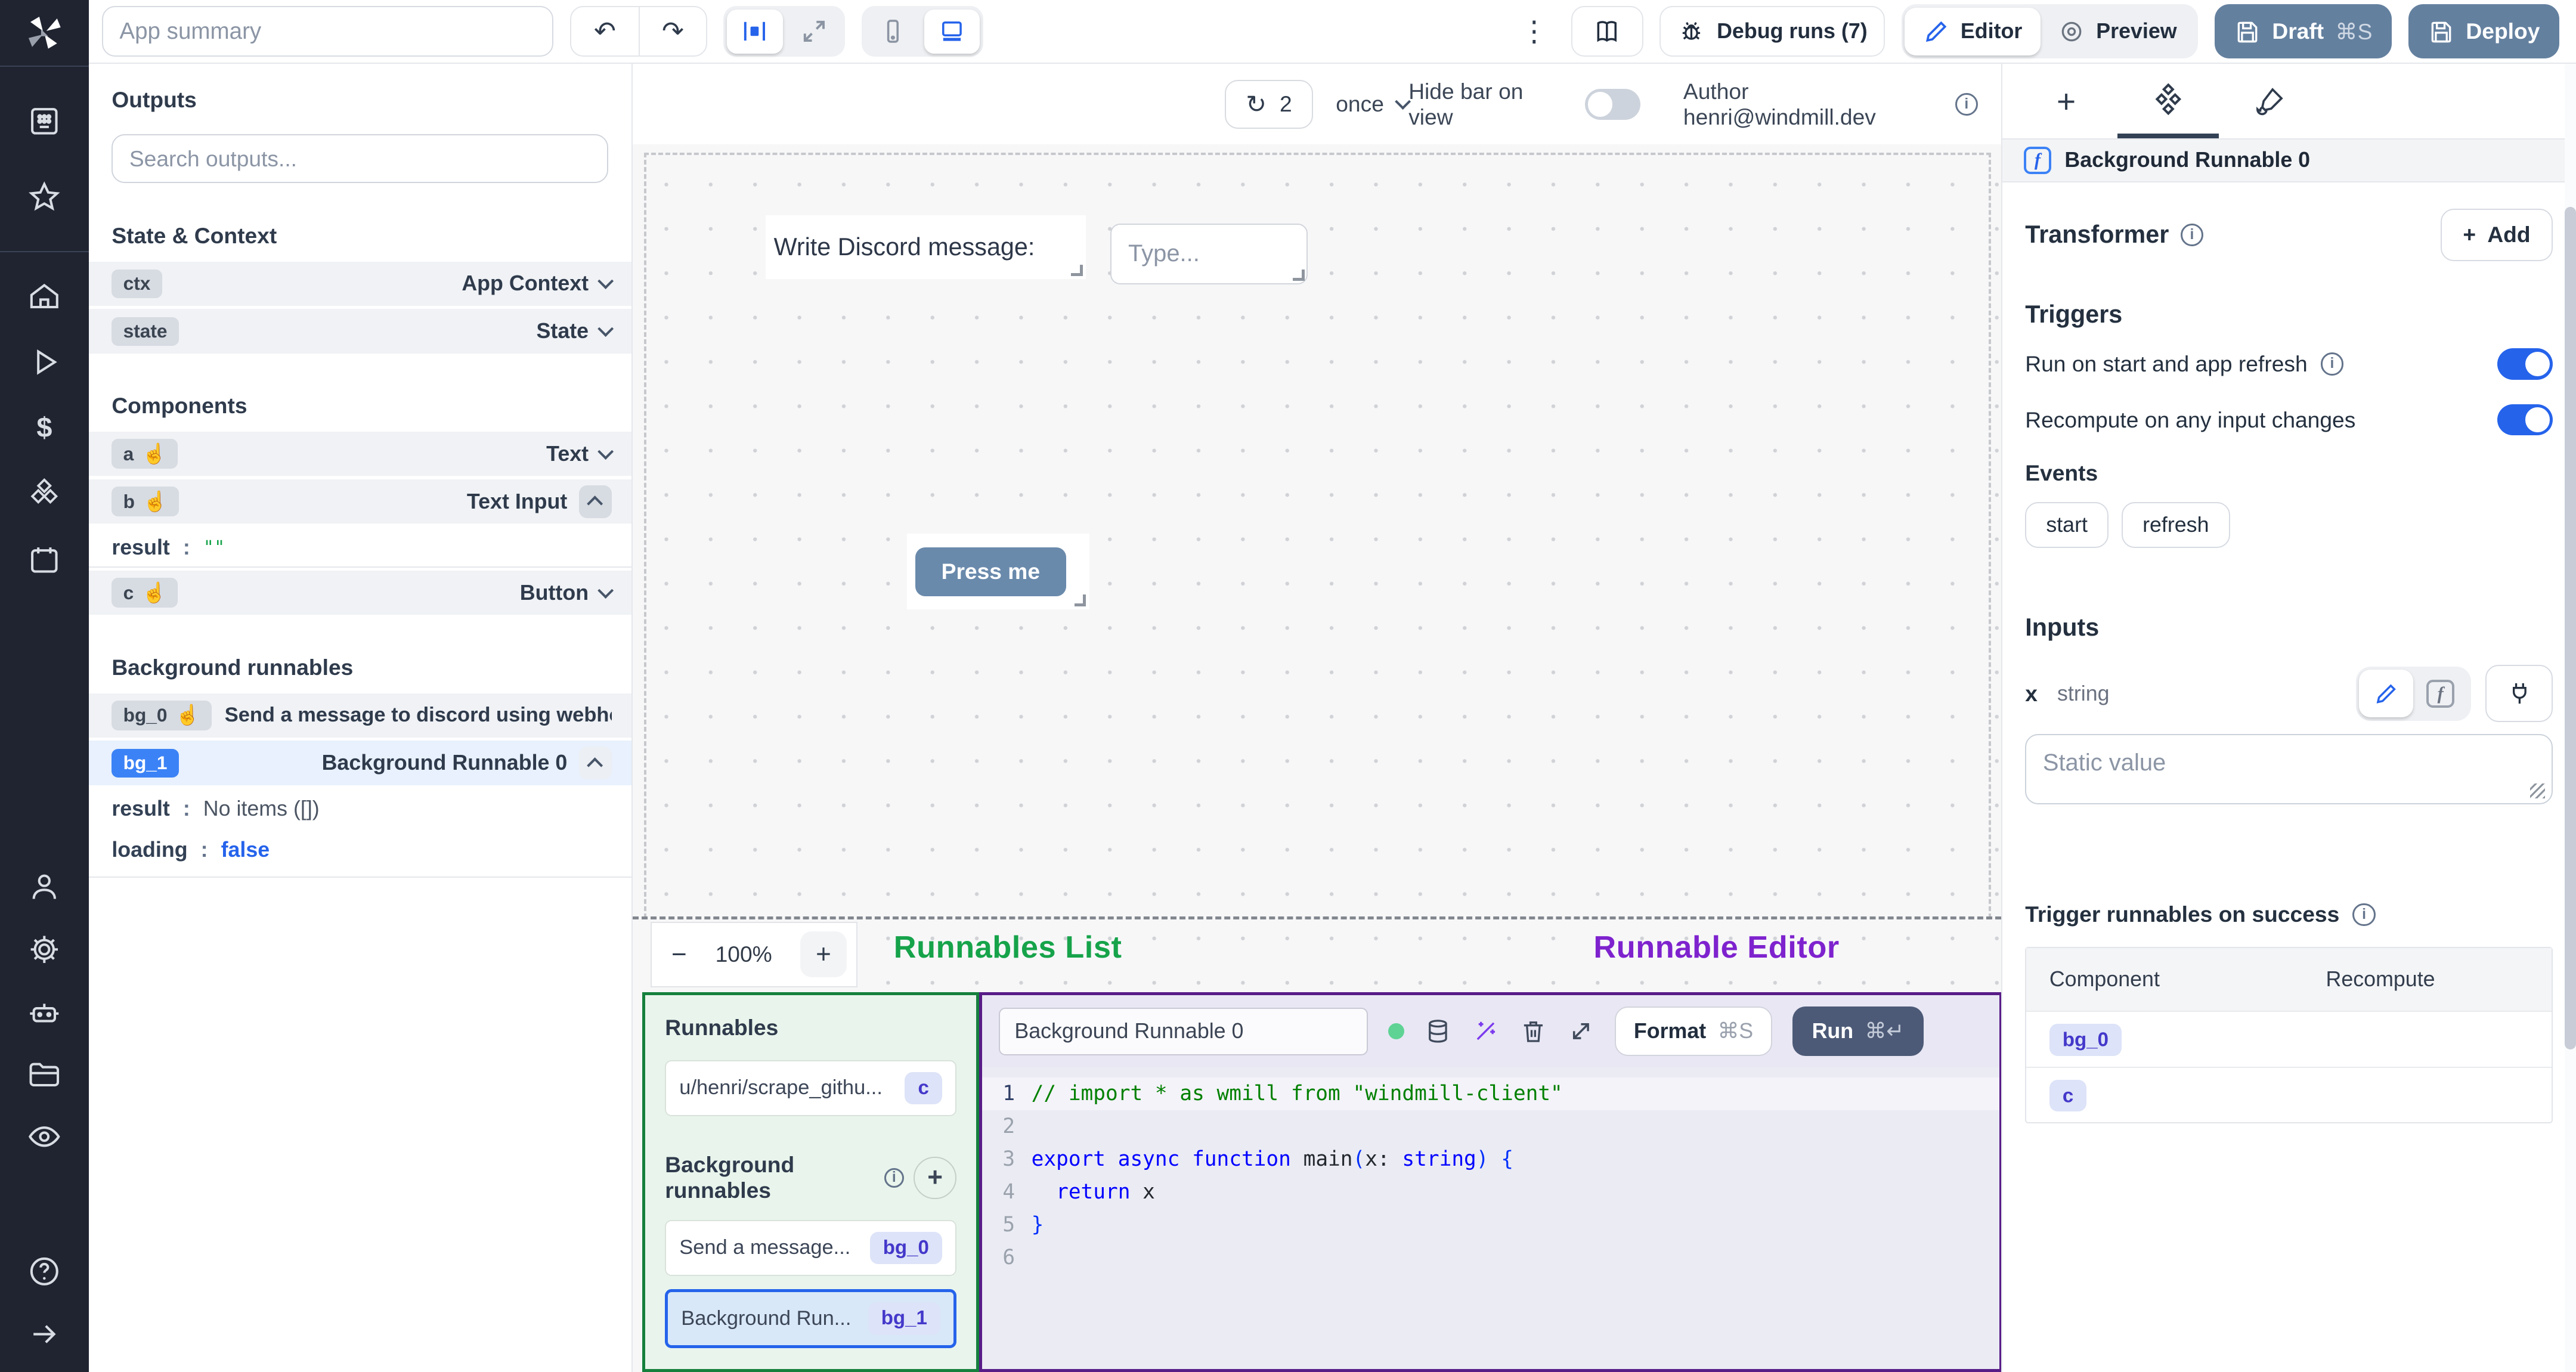  Describe the element at coordinates (44, 1074) in the screenshot. I see `folders-icon` at that location.